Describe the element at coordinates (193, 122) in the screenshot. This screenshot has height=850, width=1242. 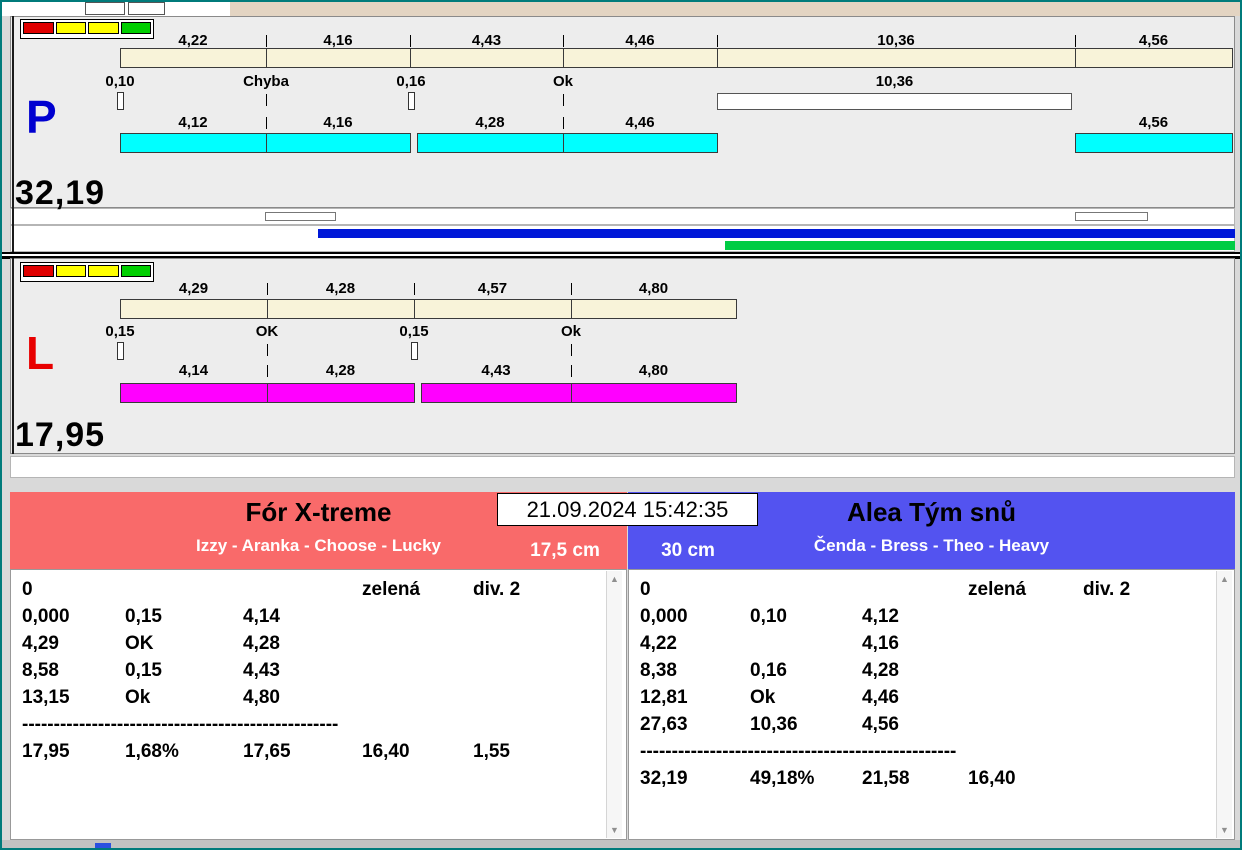
I see `dog-time-label: 4,12` at that location.